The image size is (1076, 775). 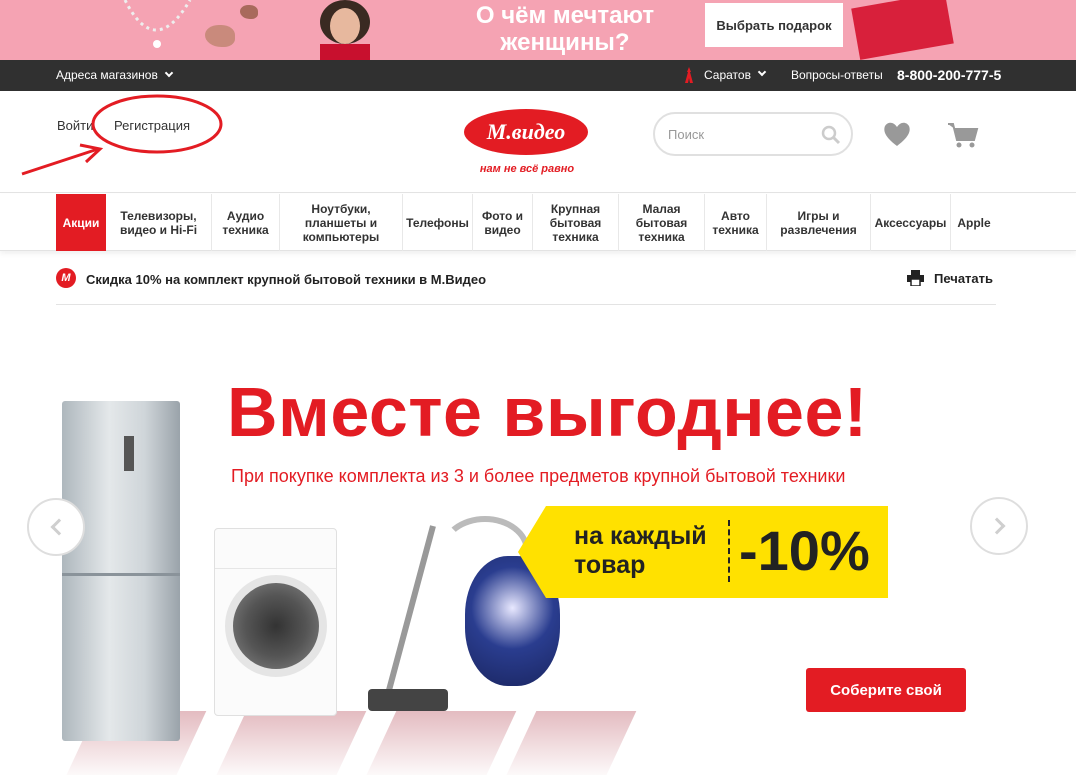 I want to click on city-selector: Саратов, so click(x=724, y=75).